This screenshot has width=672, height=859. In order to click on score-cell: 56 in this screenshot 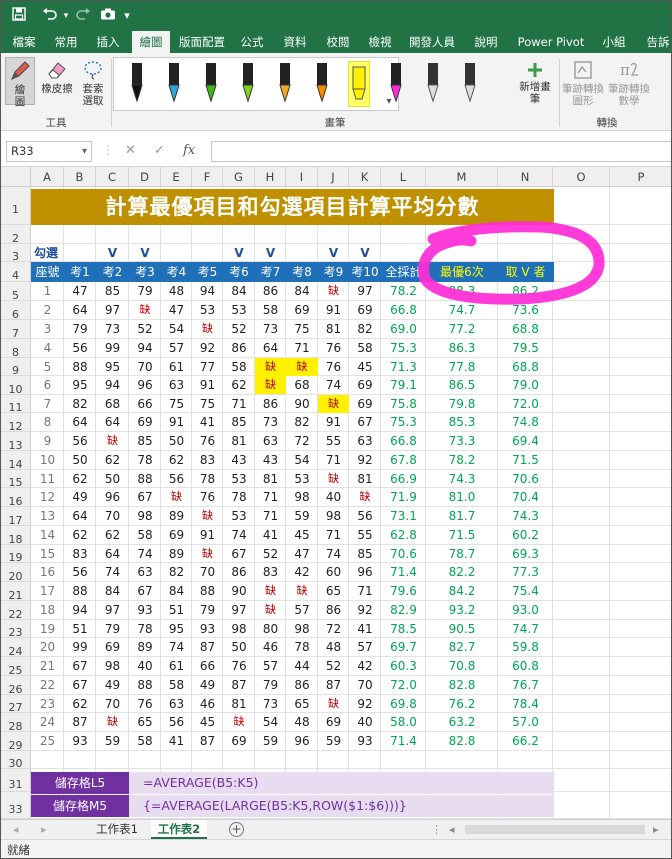, I will do `click(365, 516)`.